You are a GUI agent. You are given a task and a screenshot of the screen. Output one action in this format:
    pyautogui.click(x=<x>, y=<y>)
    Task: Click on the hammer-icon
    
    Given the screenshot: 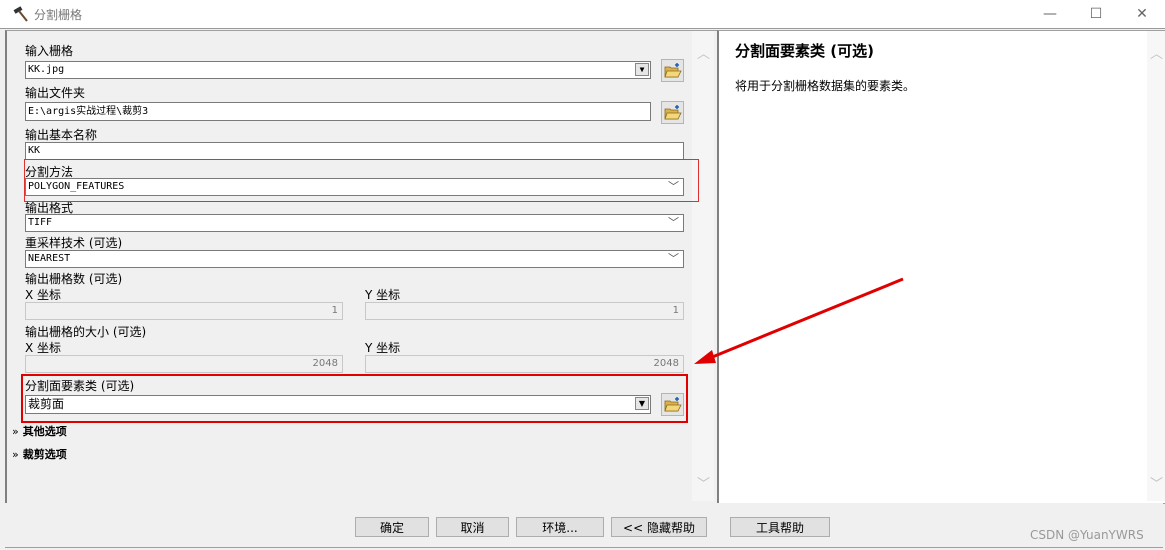 What is the action you would take?
    pyautogui.click(x=21, y=14)
    